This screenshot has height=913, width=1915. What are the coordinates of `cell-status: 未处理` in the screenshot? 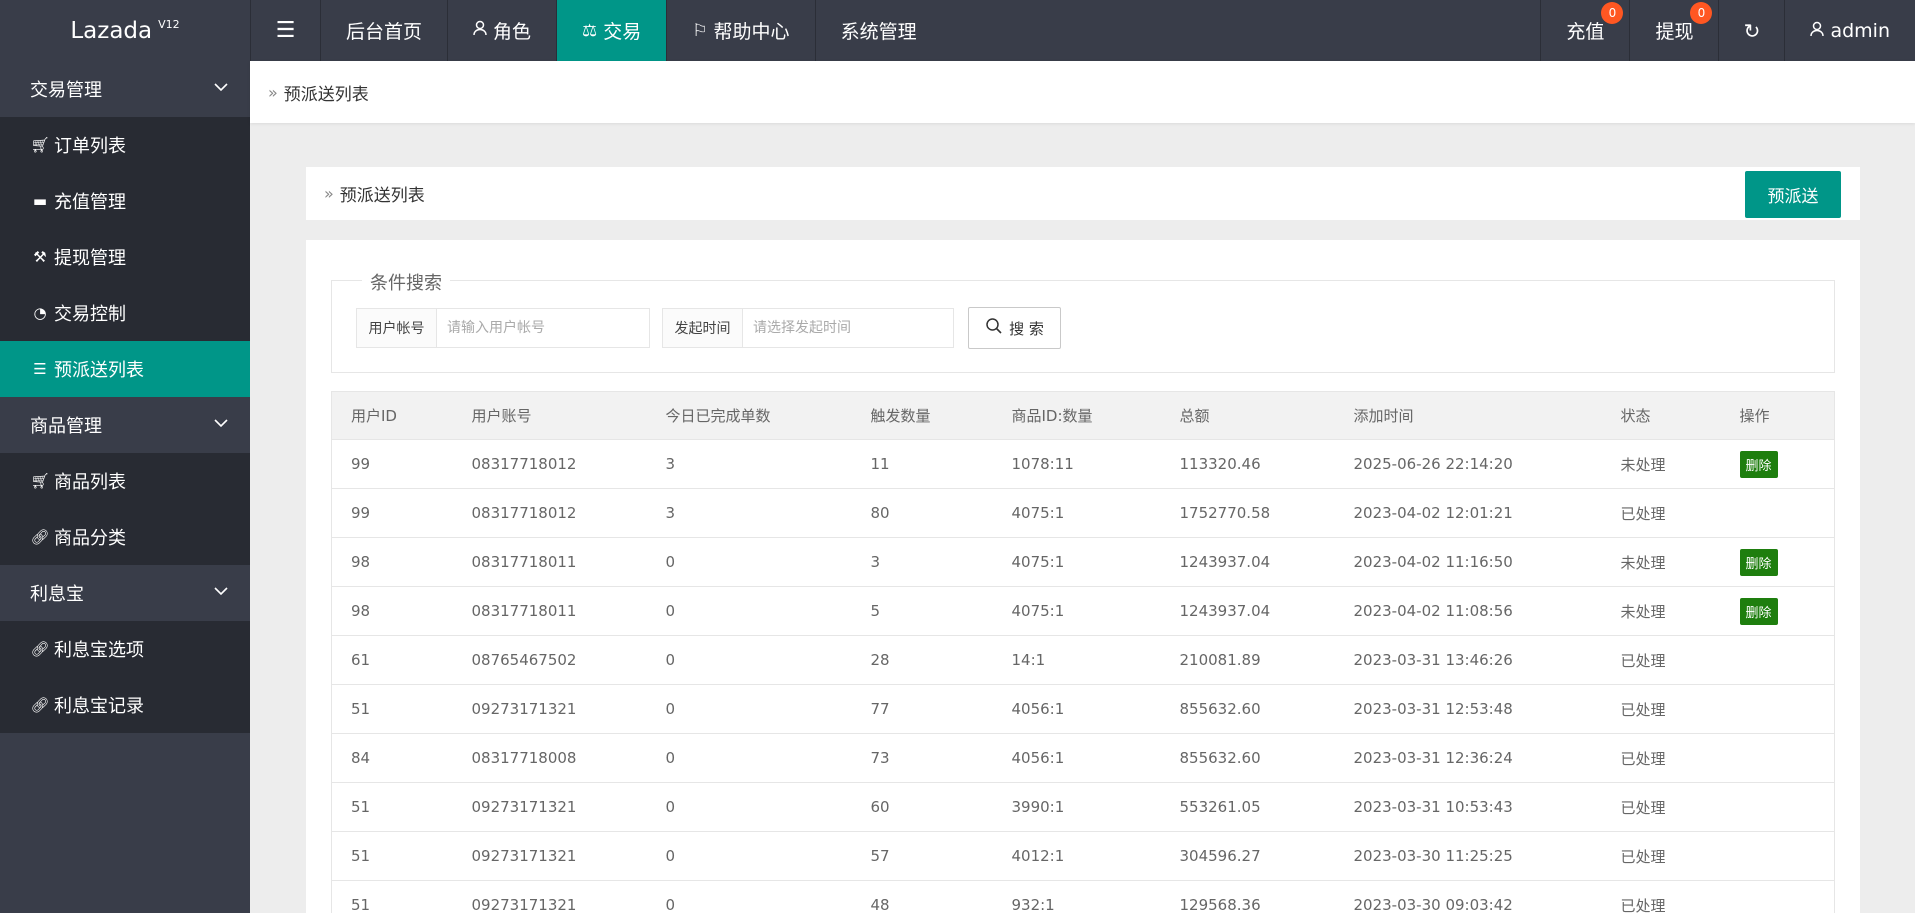 It's located at (1661, 562).